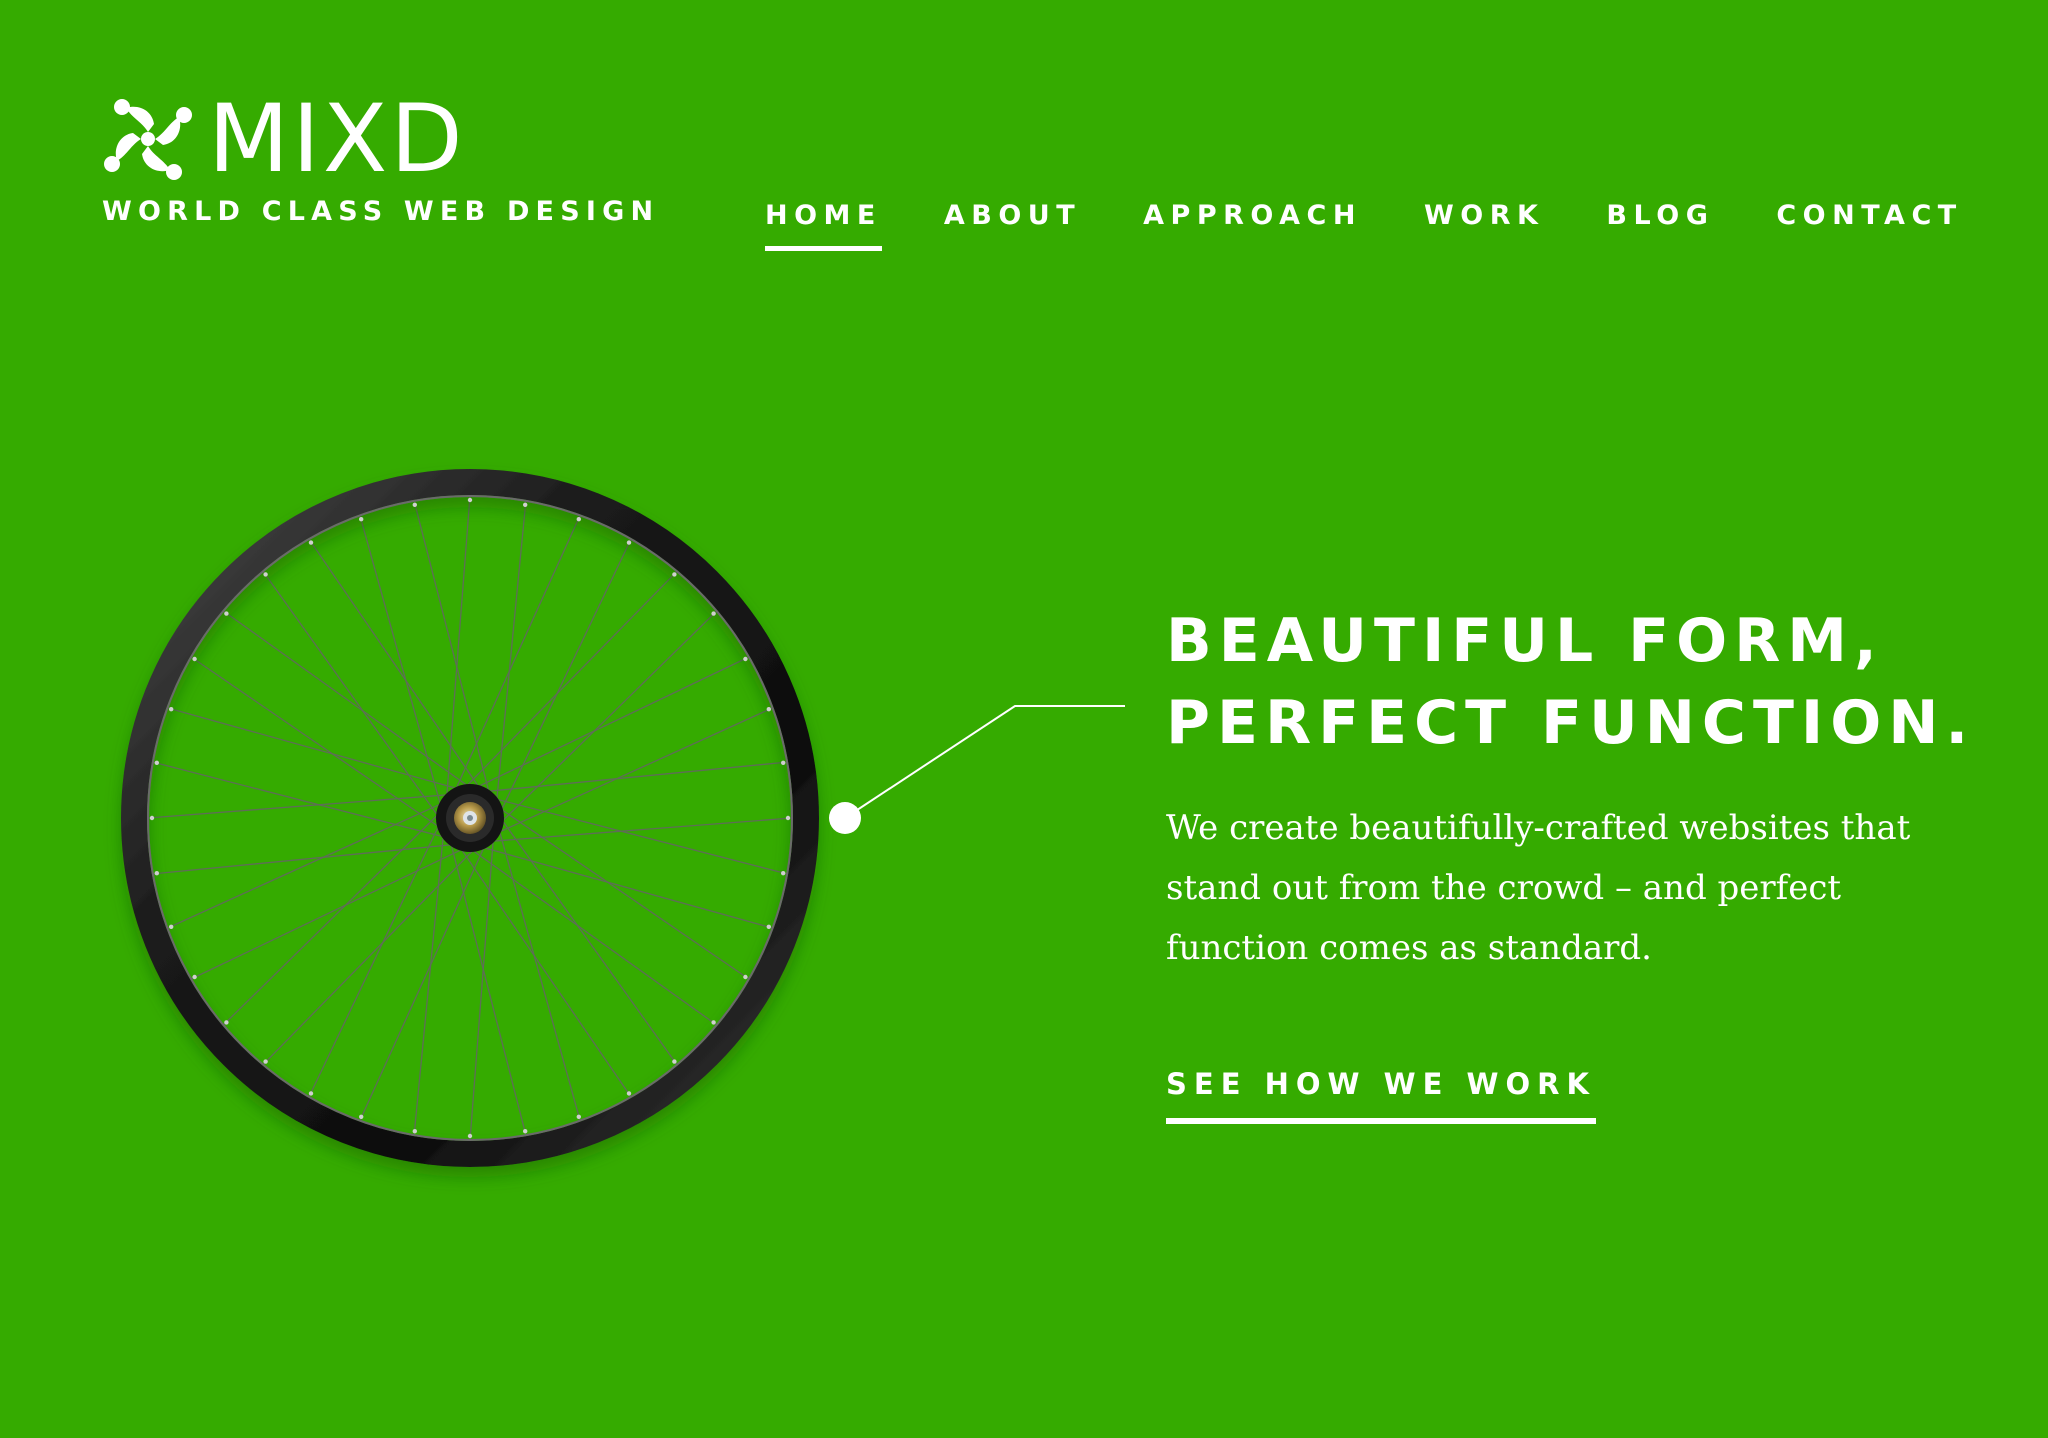 The width and height of the screenshot is (2048, 1438). I want to click on main-nav: HOME ABOUT APPROACH WORK BLOG CONTACT, so click(1364, 228).